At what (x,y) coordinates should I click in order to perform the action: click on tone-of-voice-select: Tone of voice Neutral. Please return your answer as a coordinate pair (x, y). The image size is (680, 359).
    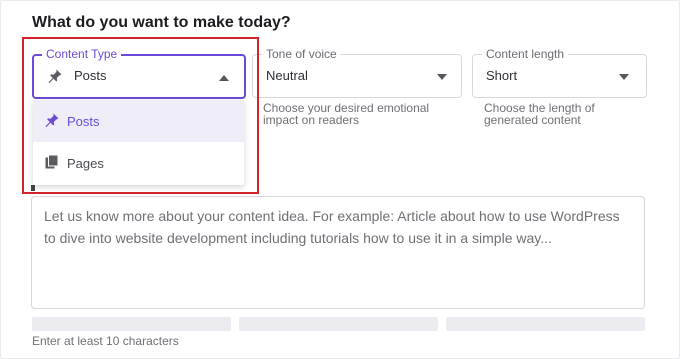
    Looking at the image, I should click on (357, 72).